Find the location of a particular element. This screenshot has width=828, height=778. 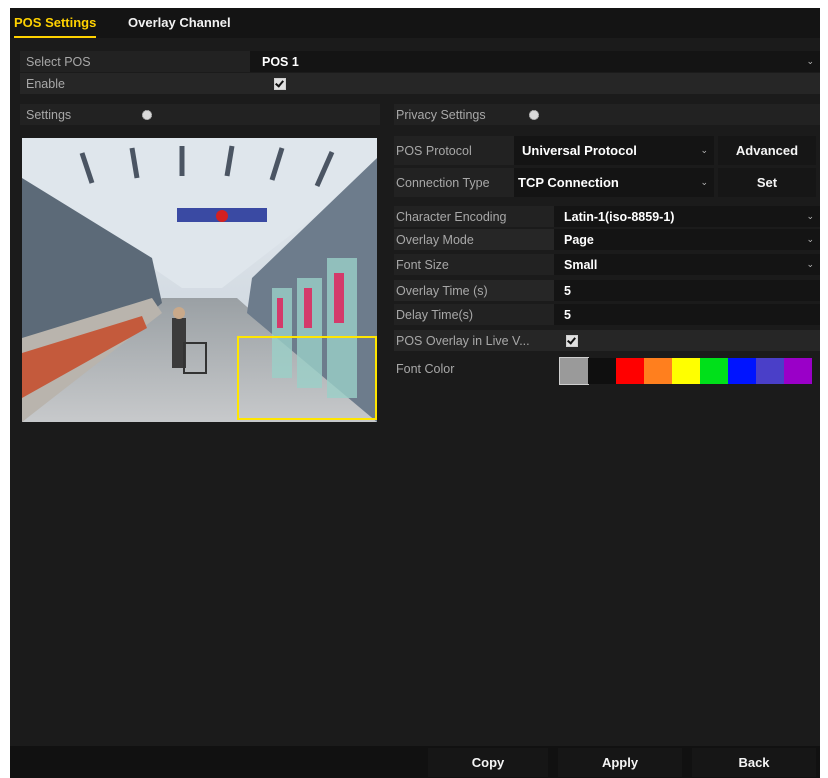

overlay-mode-value: Page is located at coordinates (579, 240).